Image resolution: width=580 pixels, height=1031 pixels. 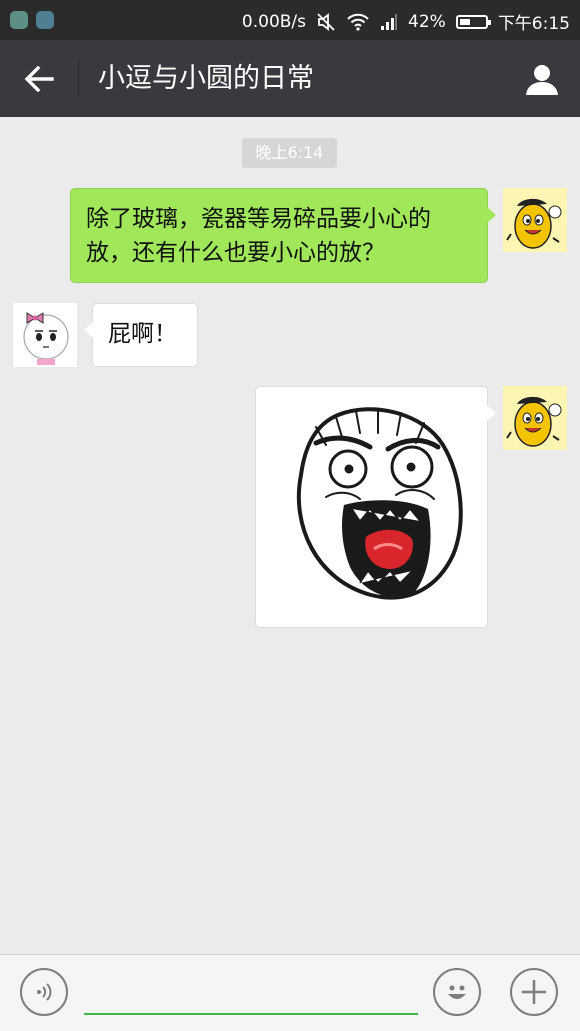 What do you see at coordinates (473, 21) in the screenshot?
I see `battery-icon` at bounding box center [473, 21].